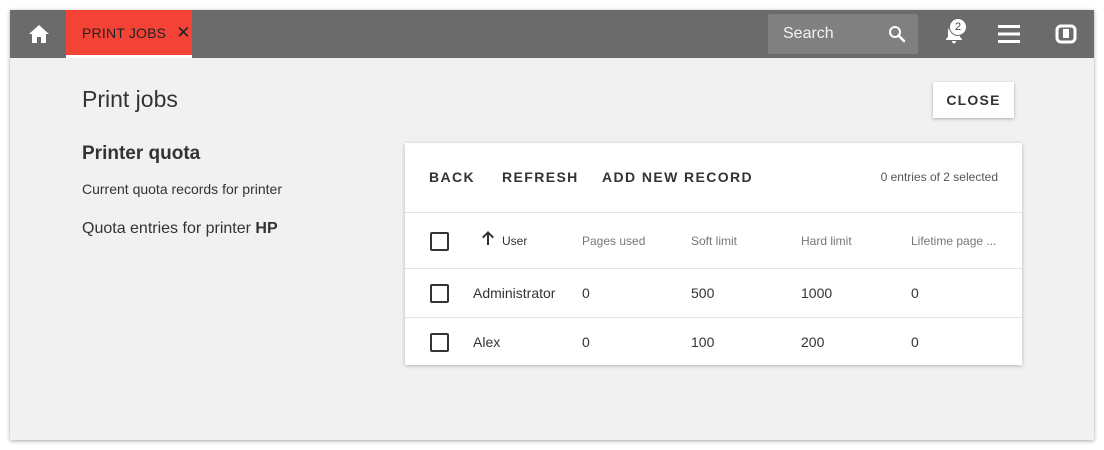  I want to click on table-row: Alex 0 100 200 0, so click(713, 341).